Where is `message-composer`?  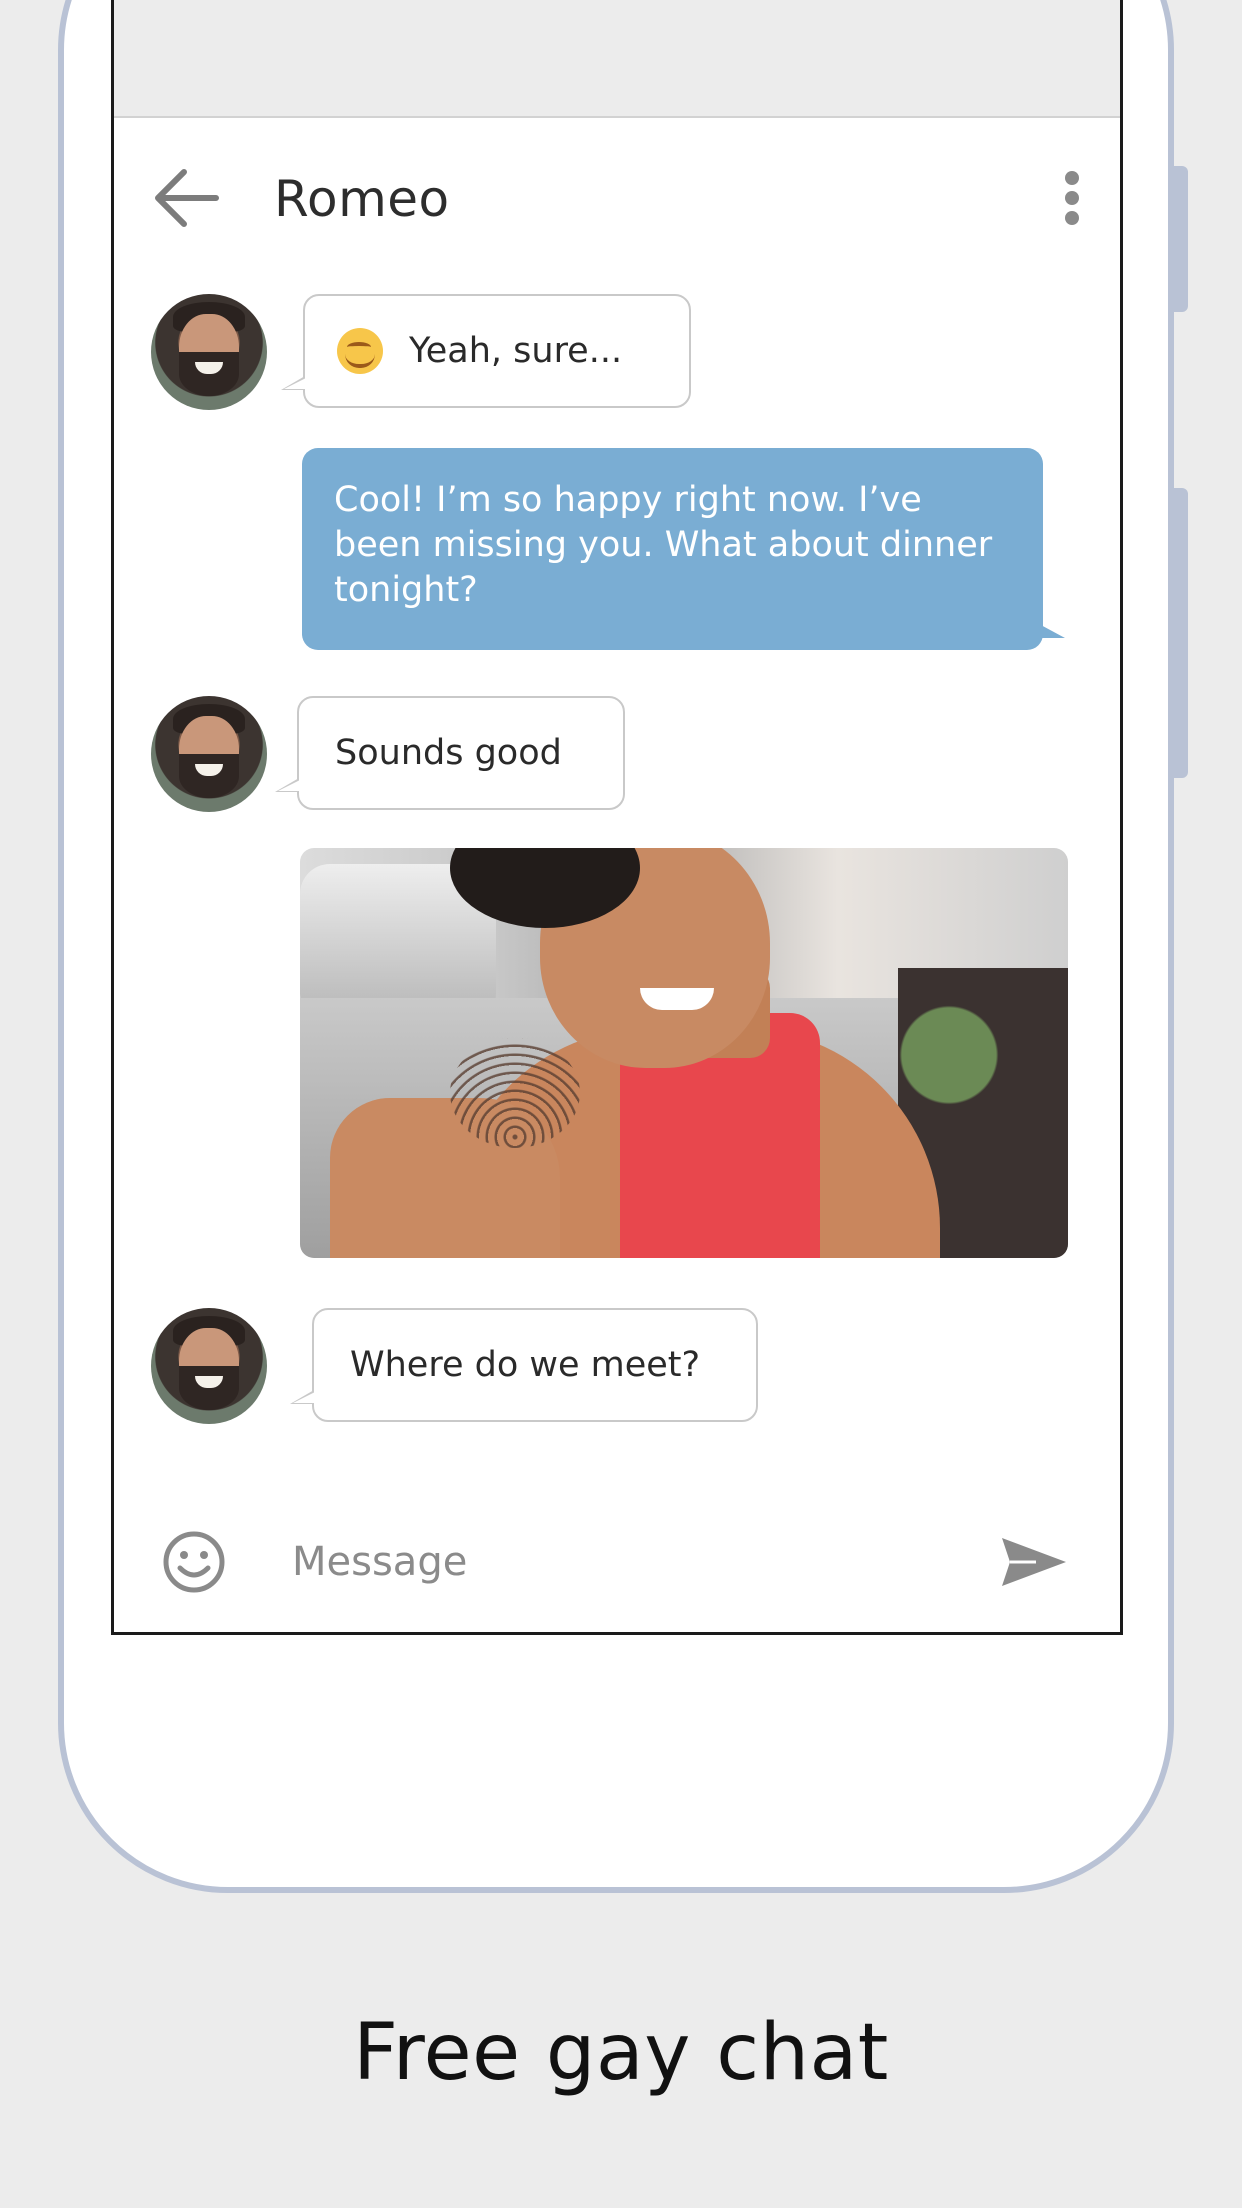
message-composer is located at coordinates (617, 1566).